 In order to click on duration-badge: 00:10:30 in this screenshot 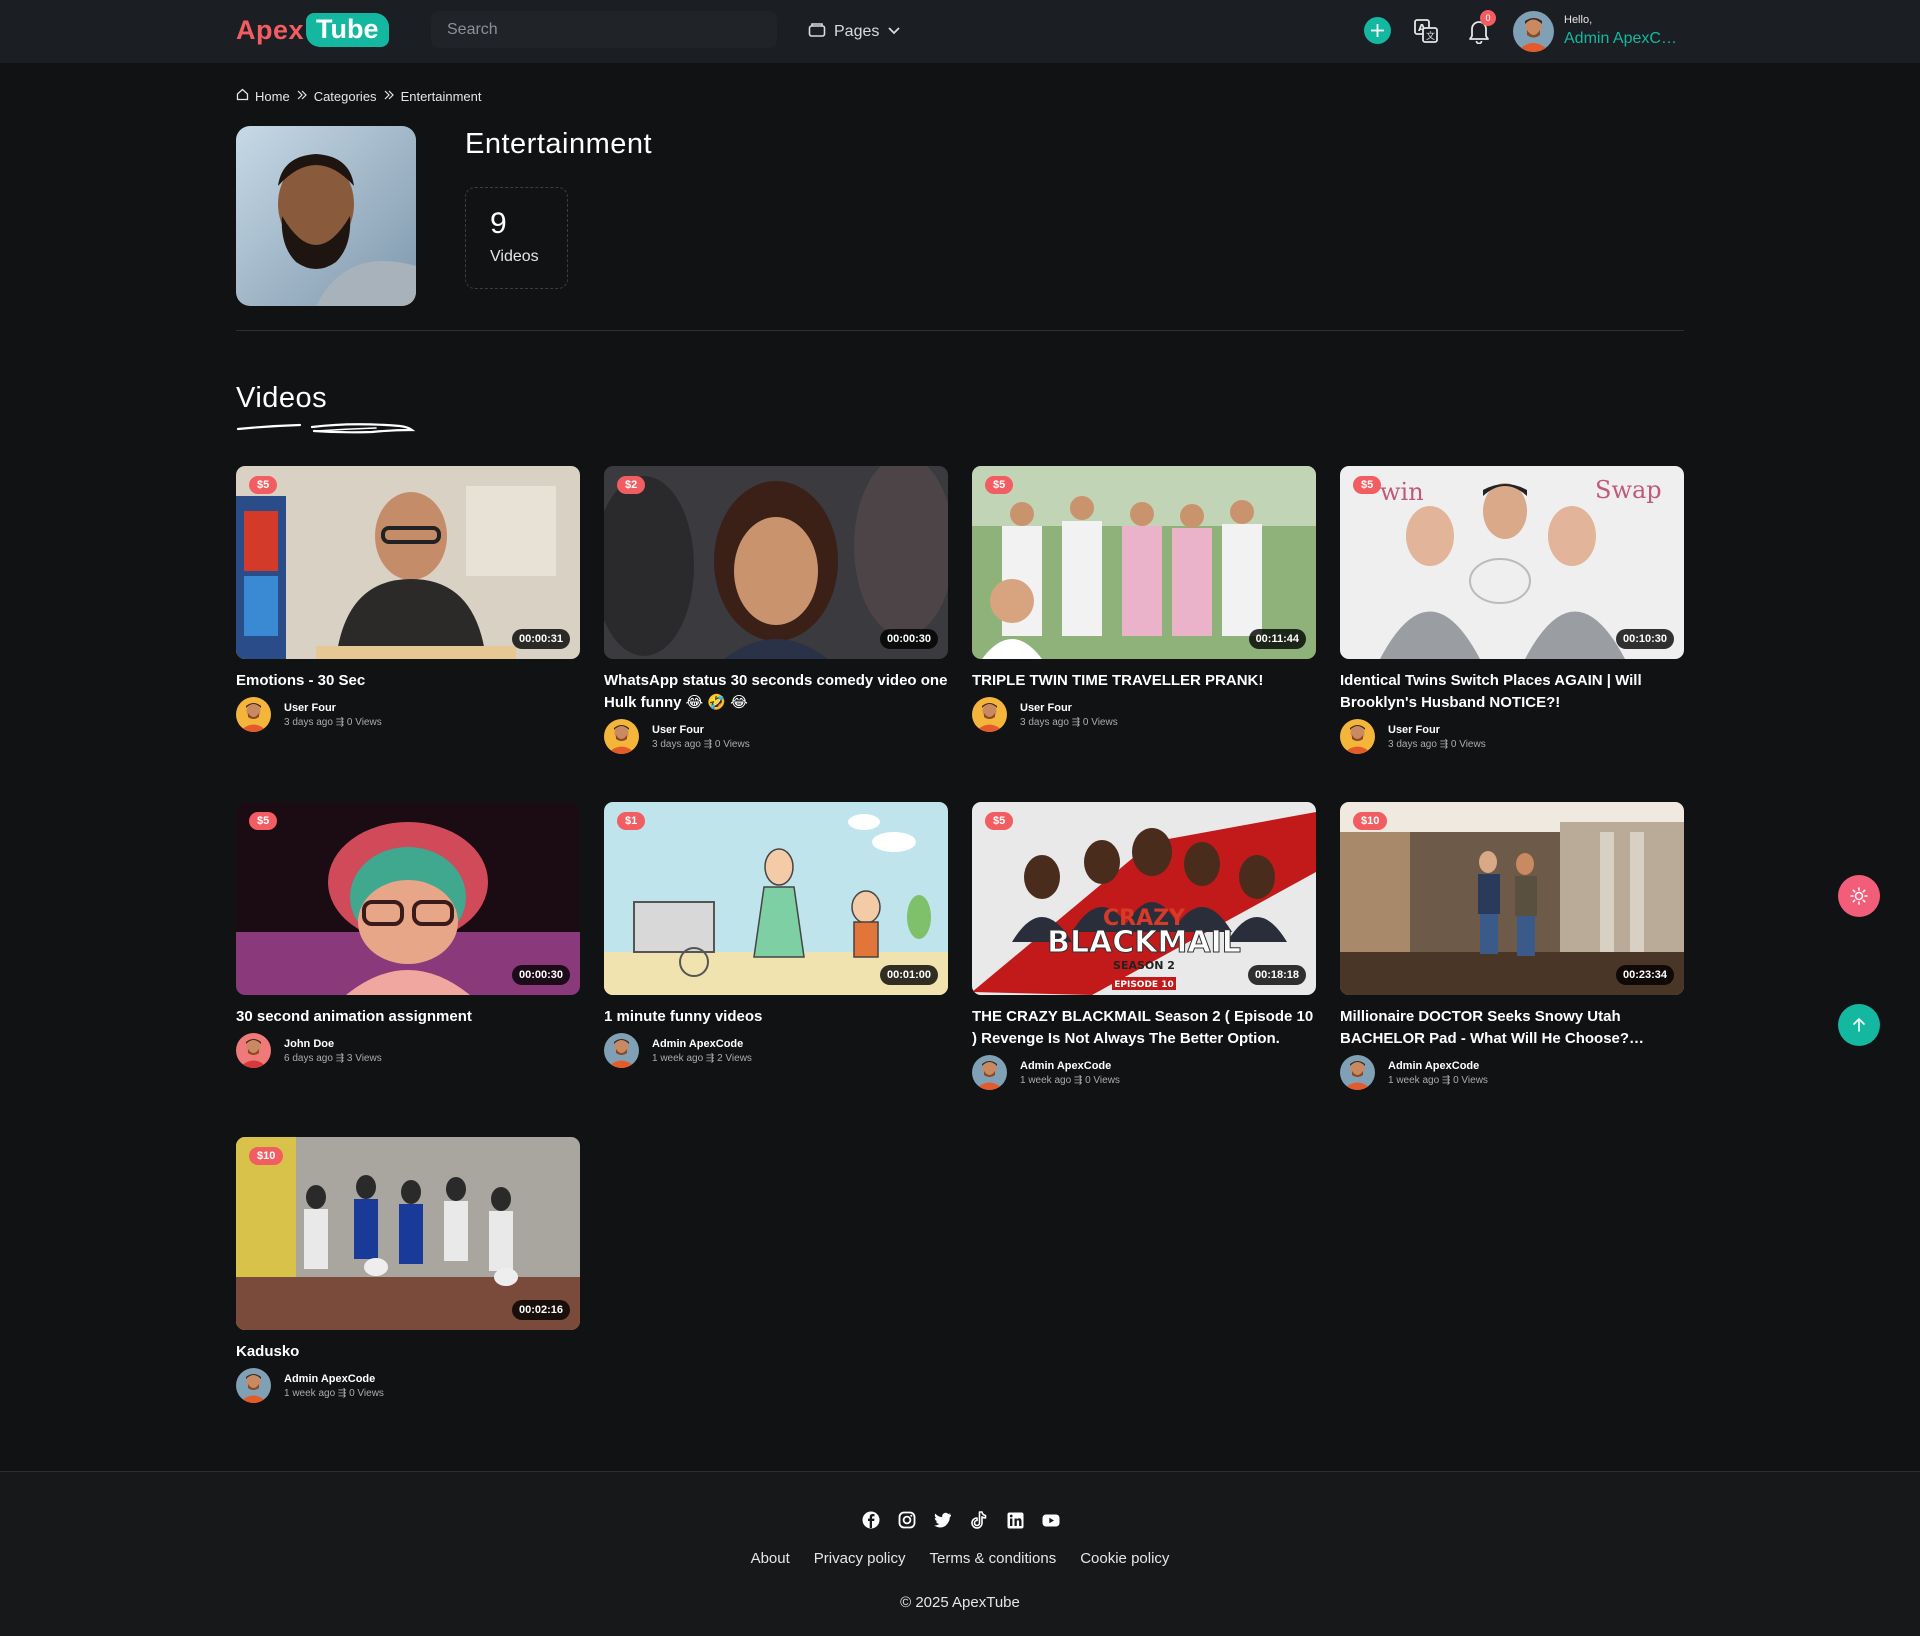, I will do `click(1644, 639)`.